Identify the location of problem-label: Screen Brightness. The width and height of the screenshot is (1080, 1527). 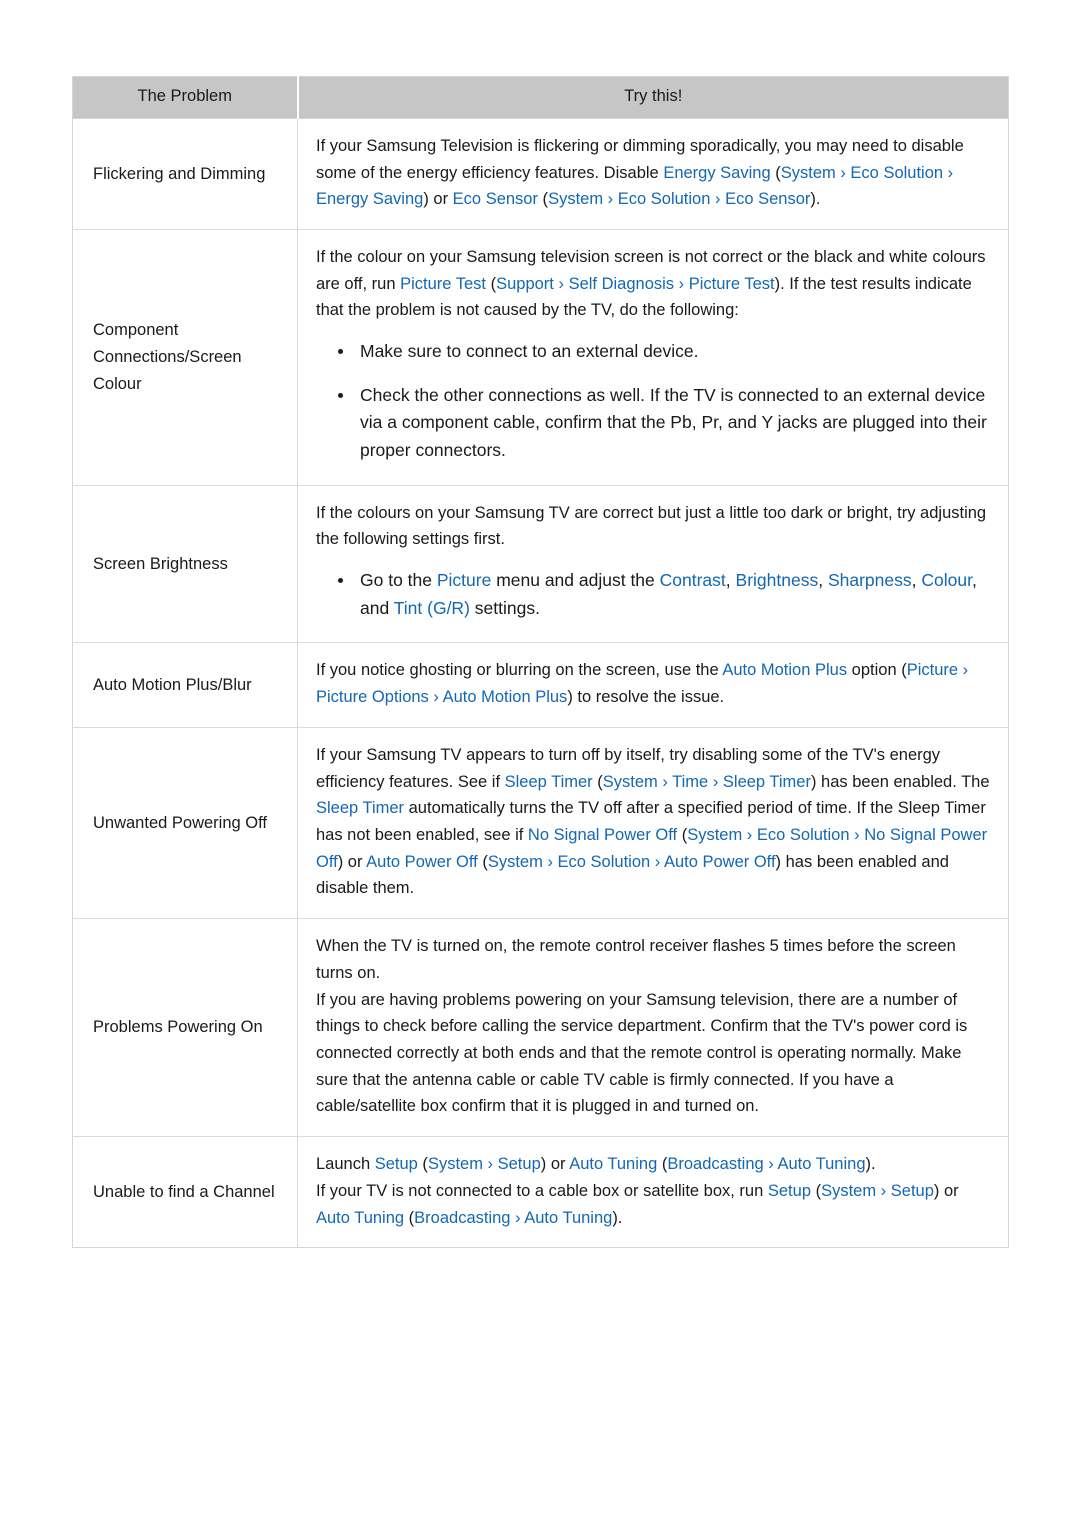
(185, 563).